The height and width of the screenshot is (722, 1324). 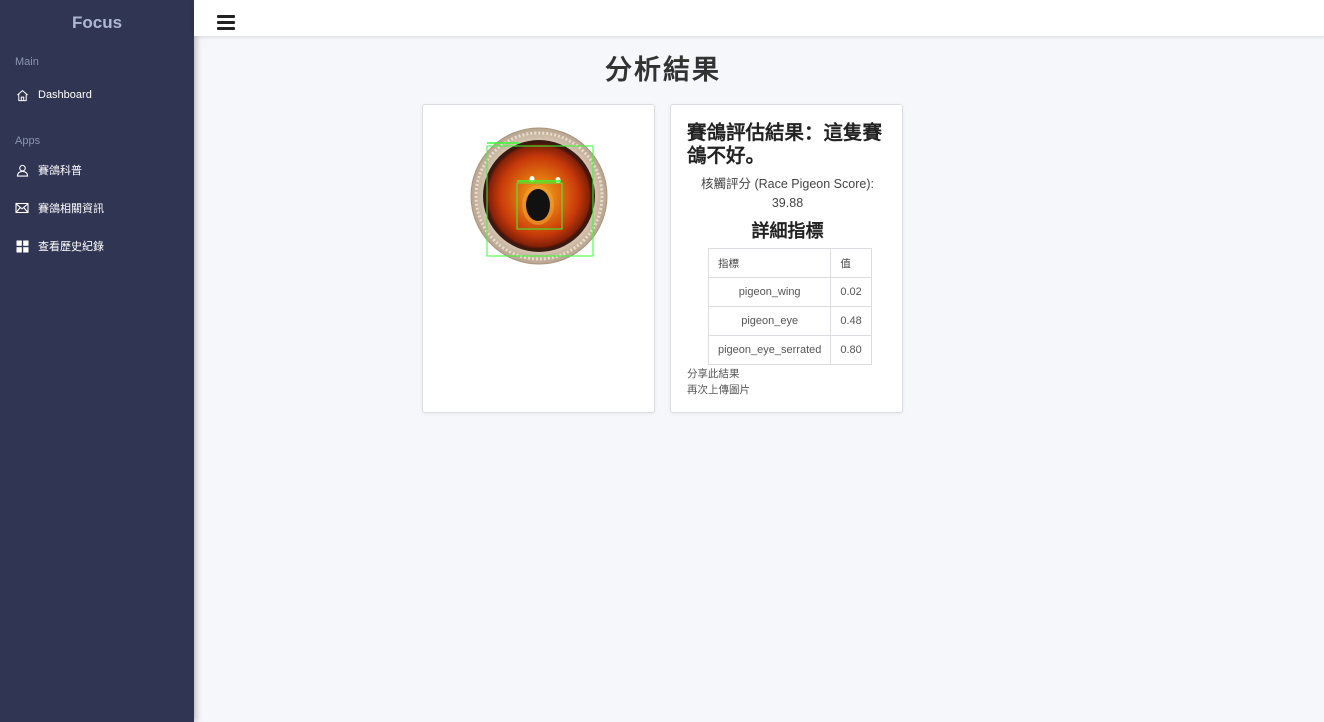 I want to click on table-header-row: 指標 值, so click(x=789, y=263).